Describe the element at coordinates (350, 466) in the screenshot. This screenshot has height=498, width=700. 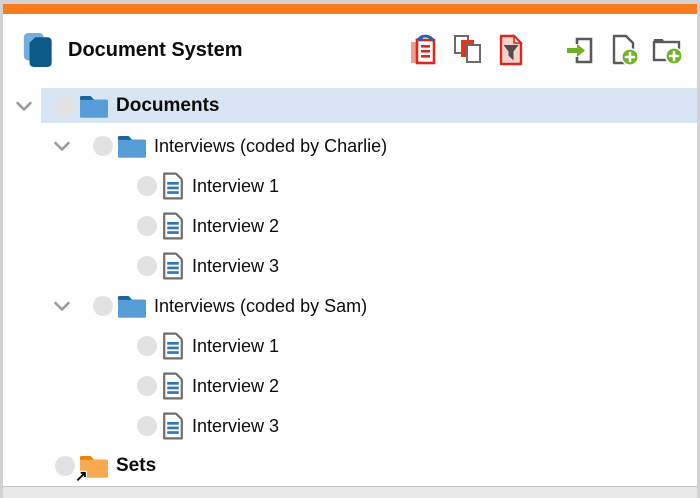
I see `tree-row-sets: ↗ Sets` at that location.